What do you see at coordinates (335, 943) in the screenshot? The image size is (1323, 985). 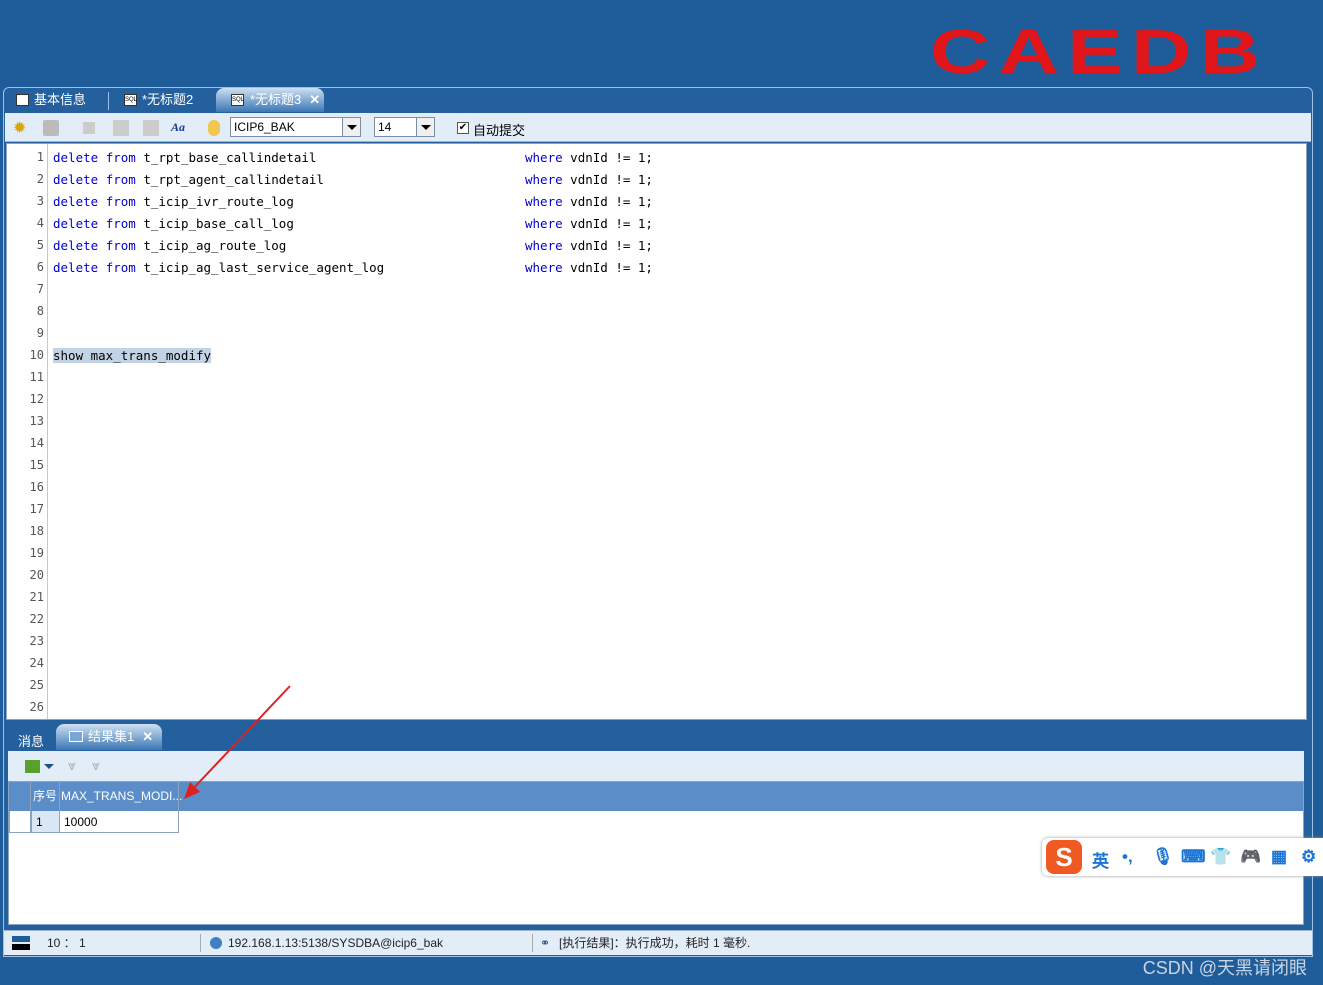 I see `connection-info: 192.168.1.13:5138/SYSDBA@icip6_bak` at bounding box center [335, 943].